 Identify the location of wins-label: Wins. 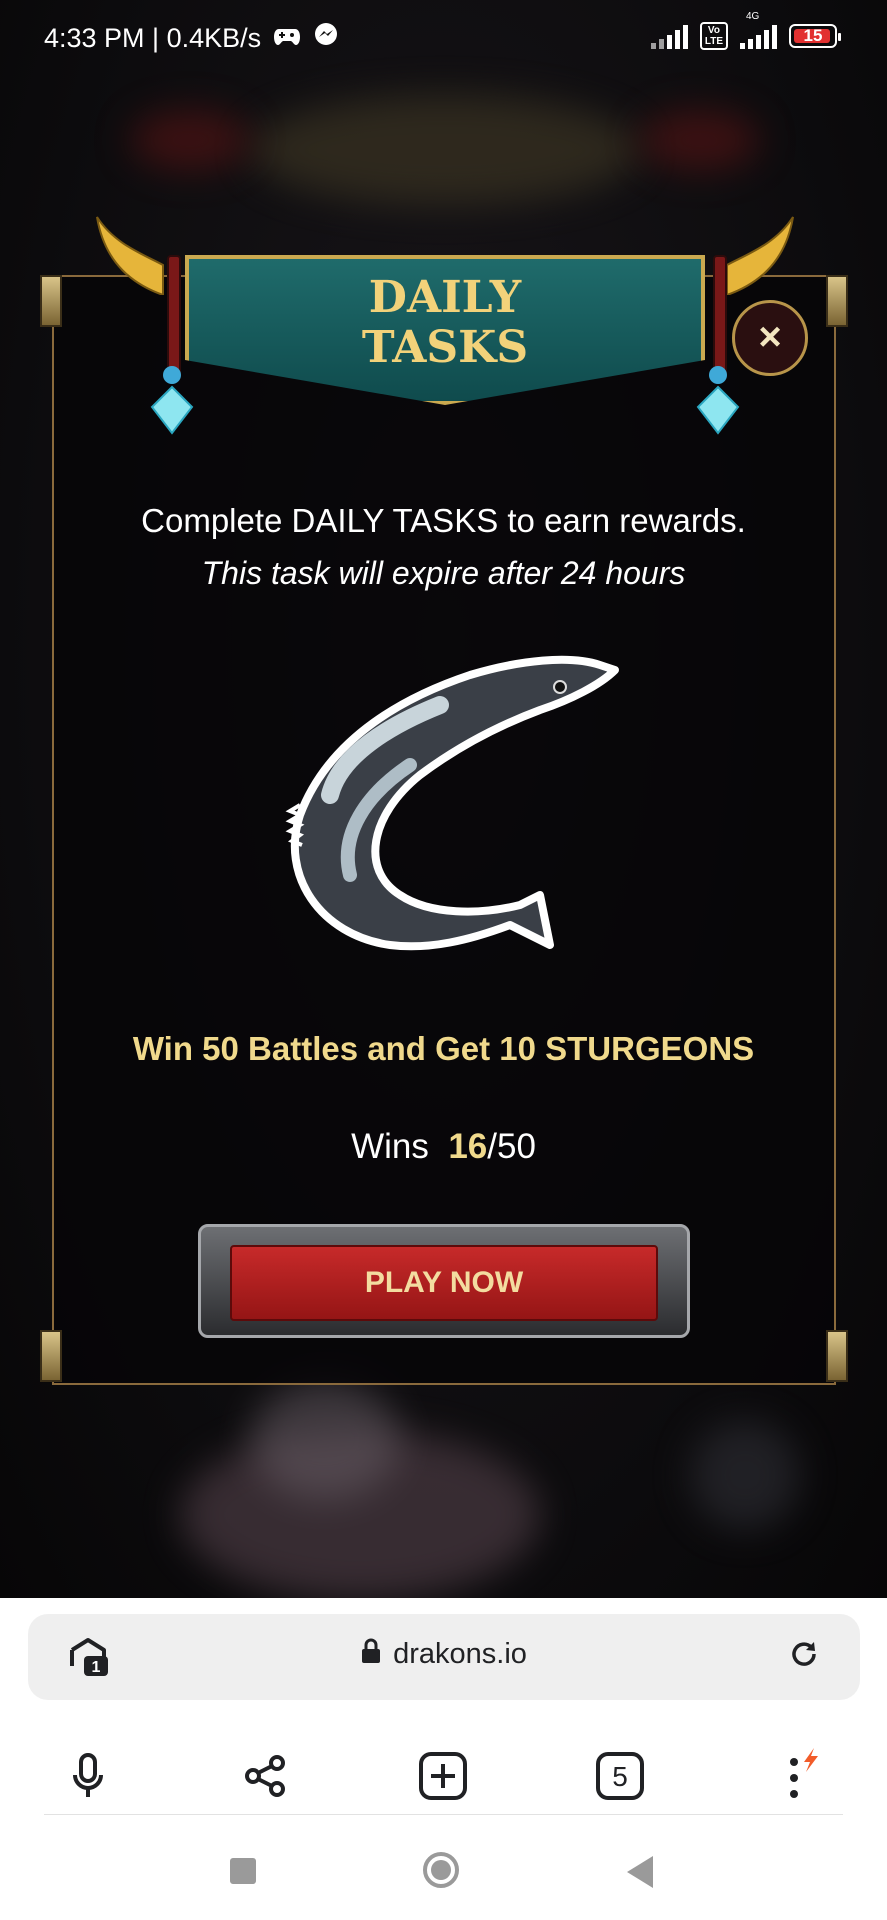
(390, 1146).